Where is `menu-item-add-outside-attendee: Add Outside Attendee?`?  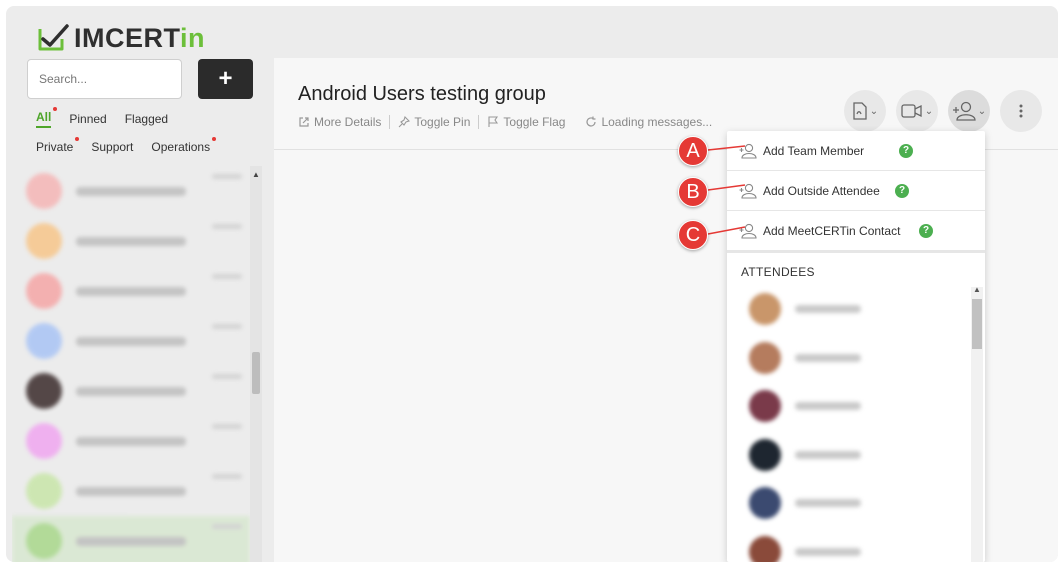 menu-item-add-outside-attendee: Add Outside Attendee? is located at coordinates (856, 191).